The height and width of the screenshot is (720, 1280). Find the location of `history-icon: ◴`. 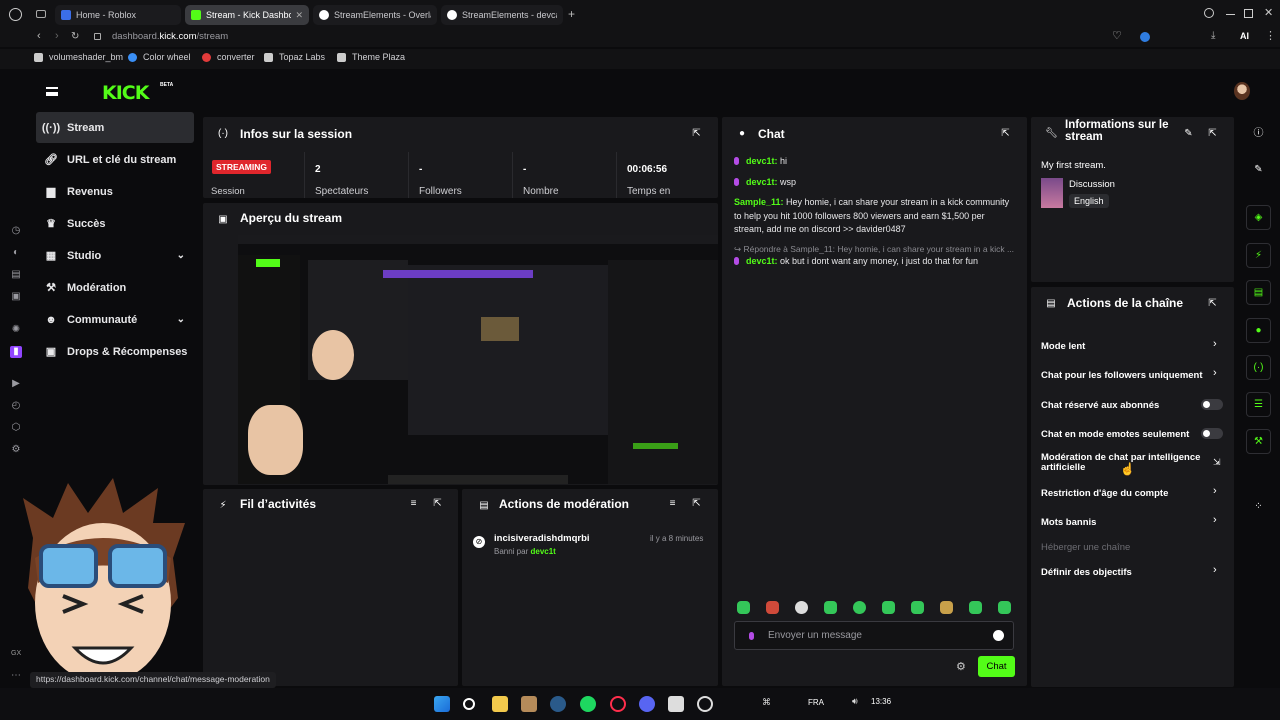

history-icon: ◴ is located at coordinates (16, 406).